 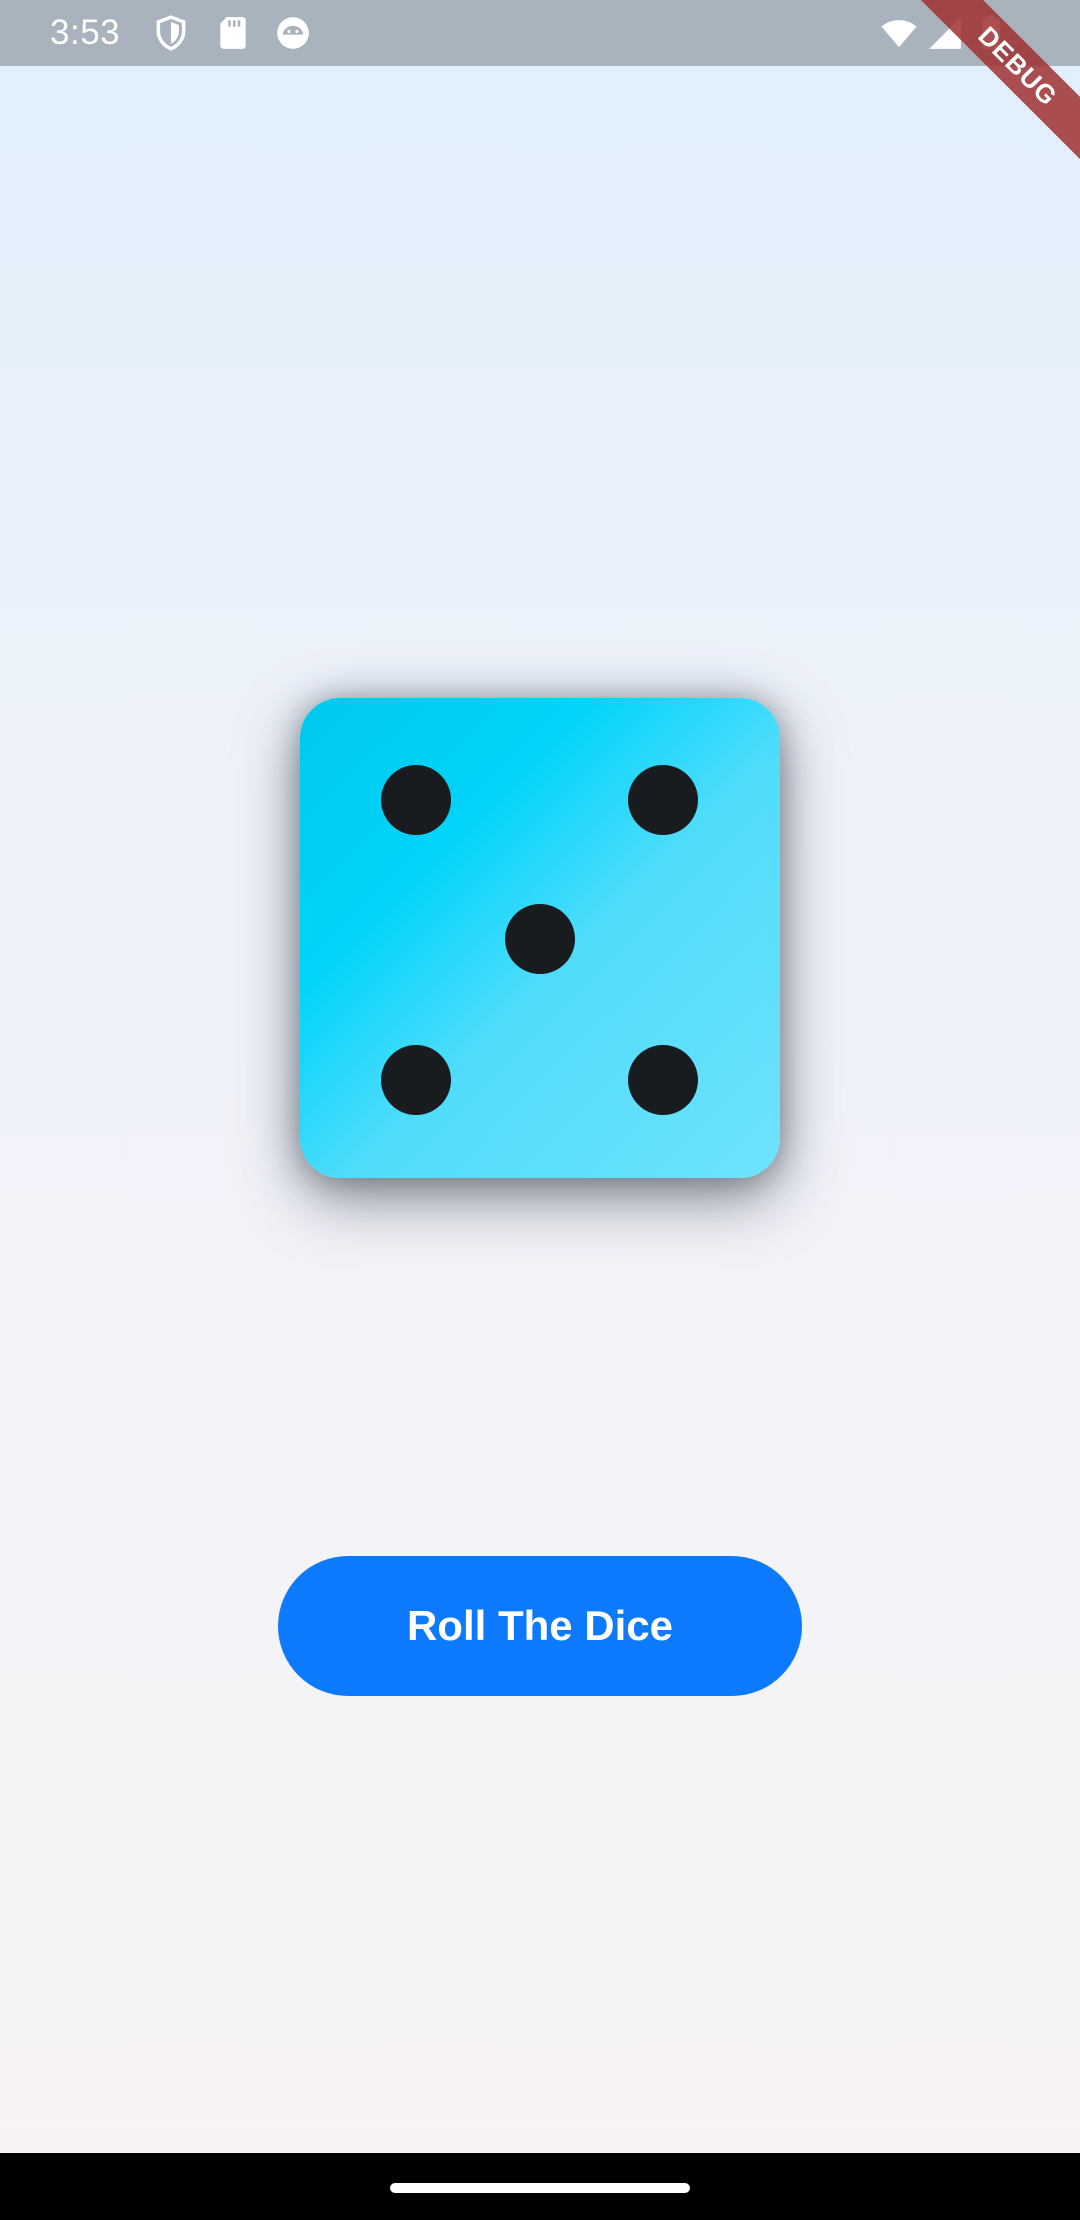 I want to click on status-time: 3:53, so click(x=85, y=32).